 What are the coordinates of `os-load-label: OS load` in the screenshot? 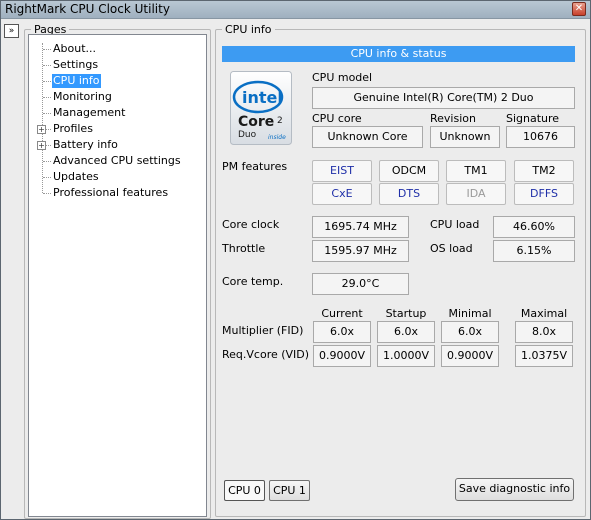 It's located at (451, 248).